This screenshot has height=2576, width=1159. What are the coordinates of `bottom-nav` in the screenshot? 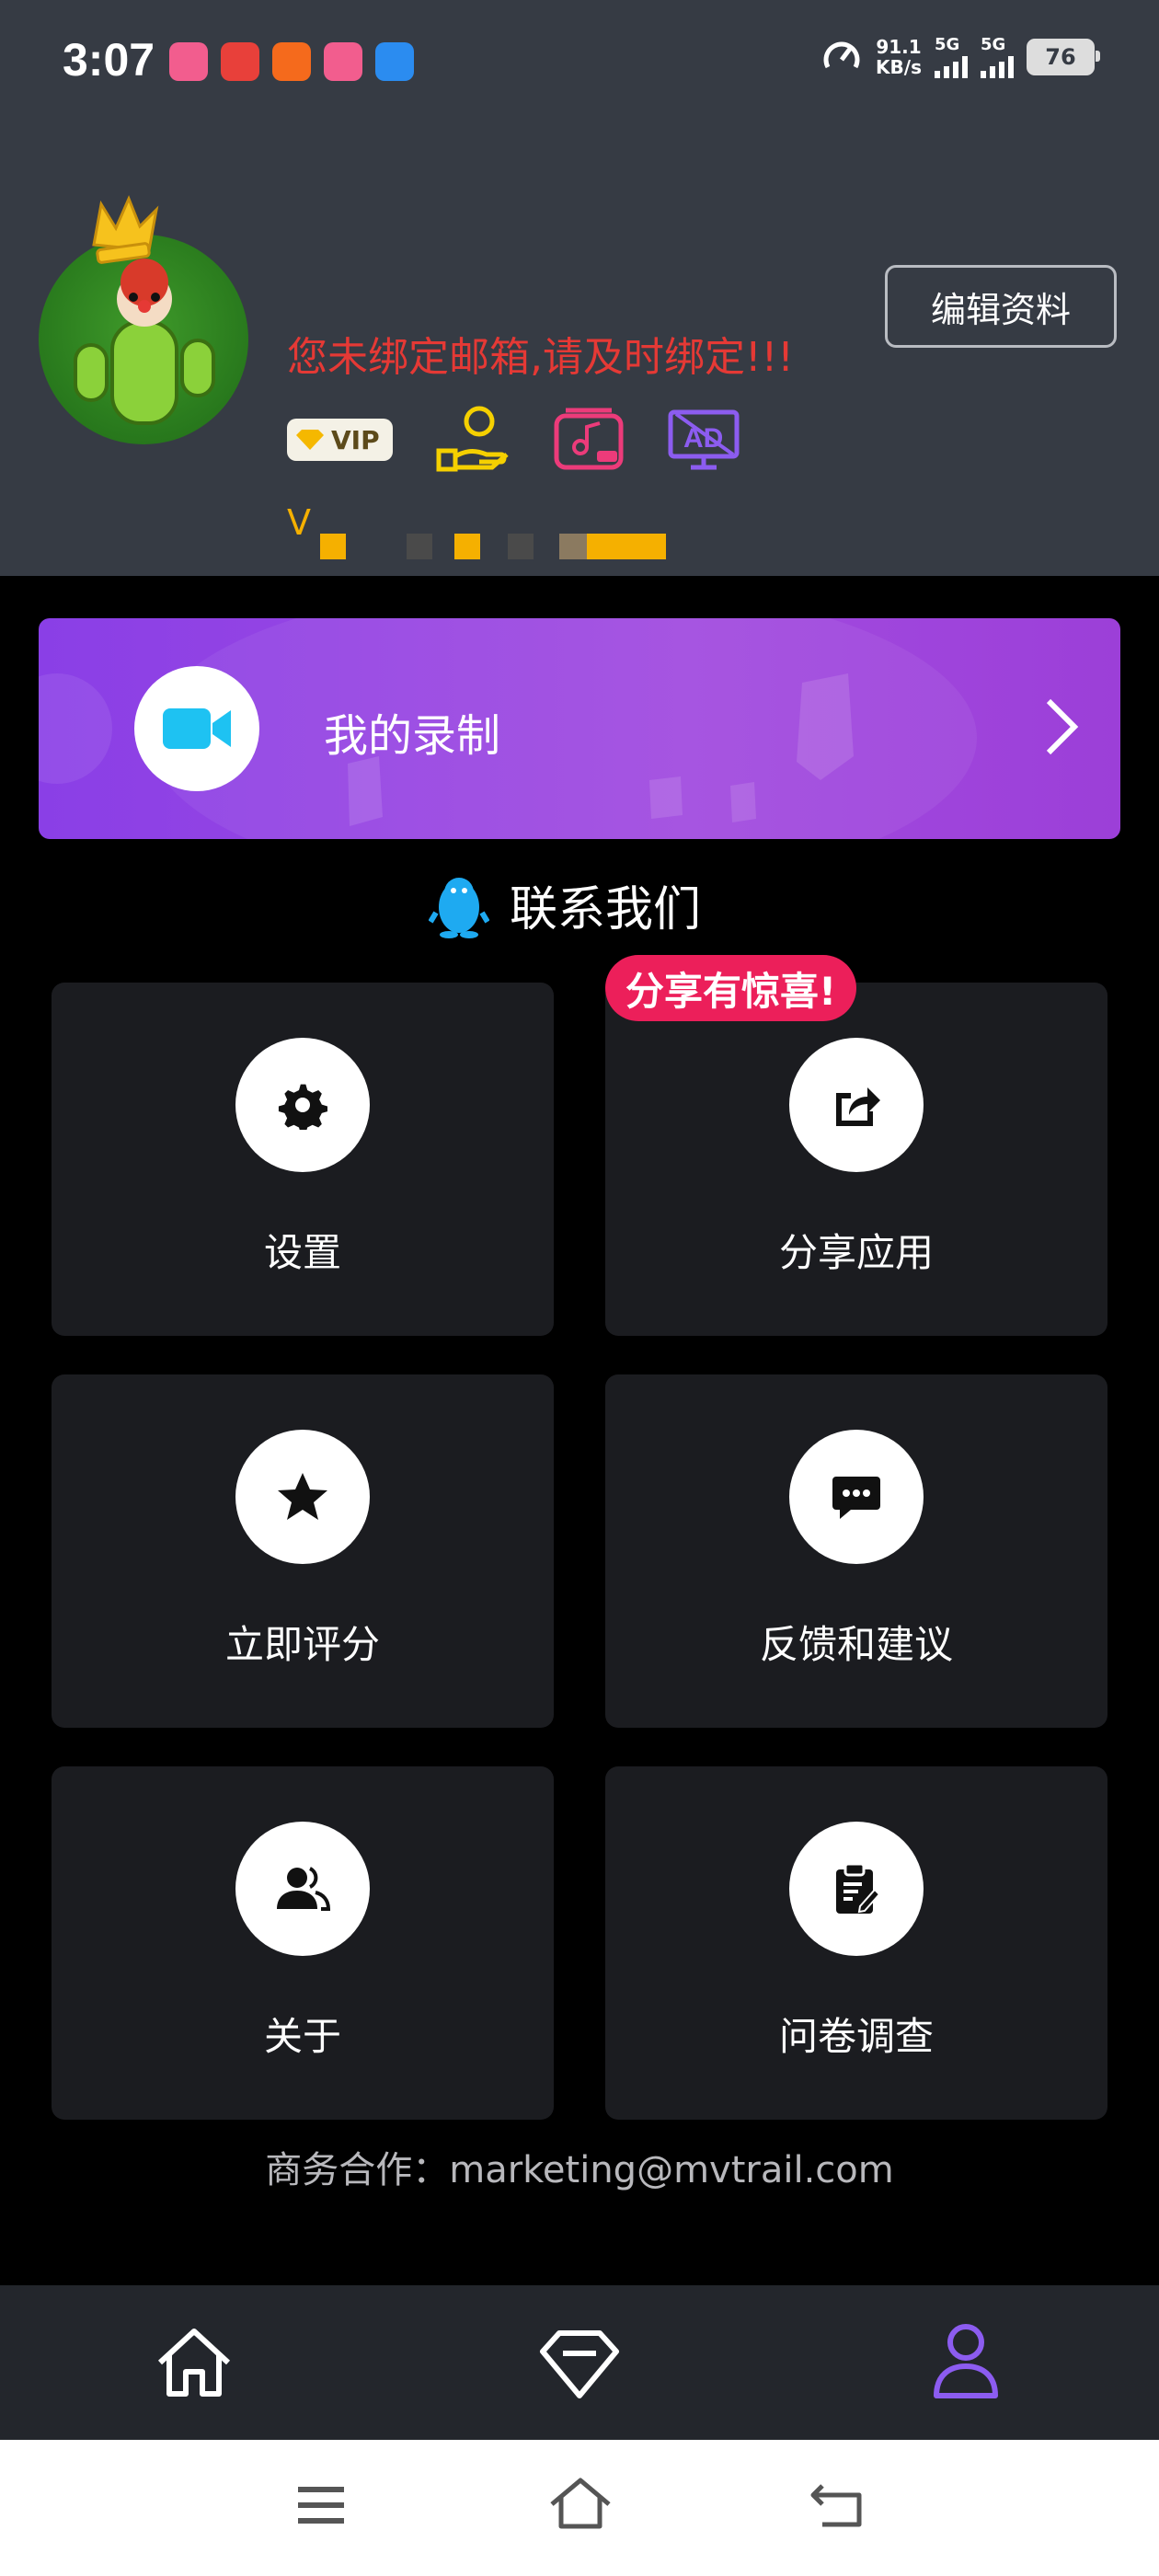 It's located at (579, 2362).